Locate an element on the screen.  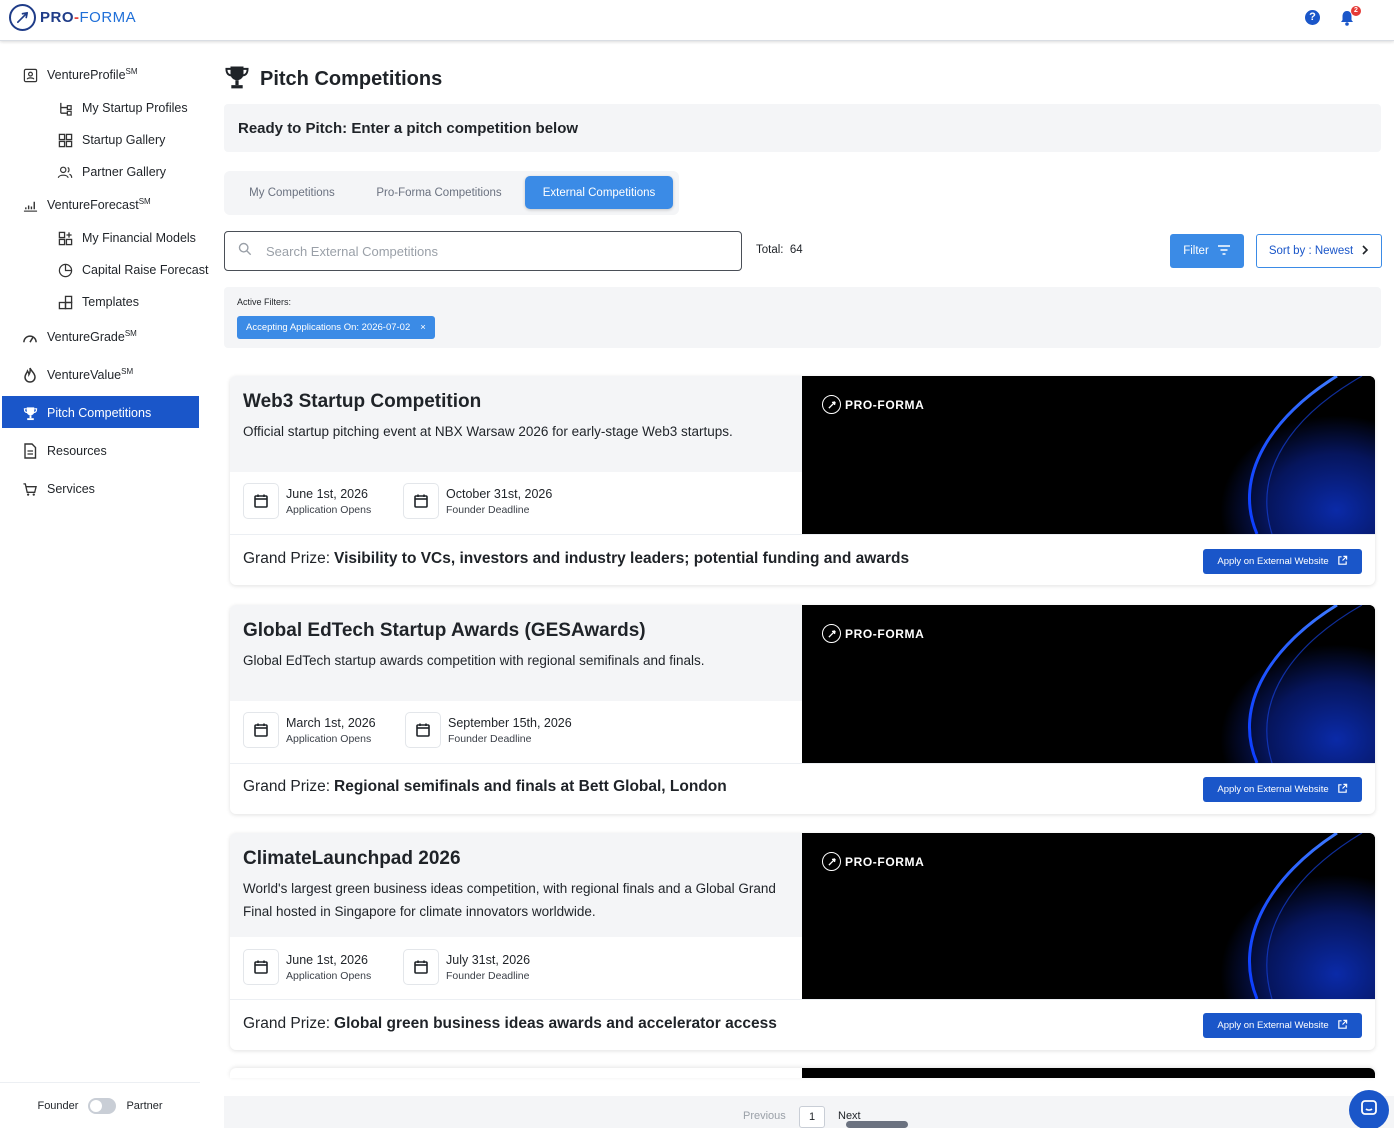
sidebar-item-services: Services is located at coordinates (58, 489).